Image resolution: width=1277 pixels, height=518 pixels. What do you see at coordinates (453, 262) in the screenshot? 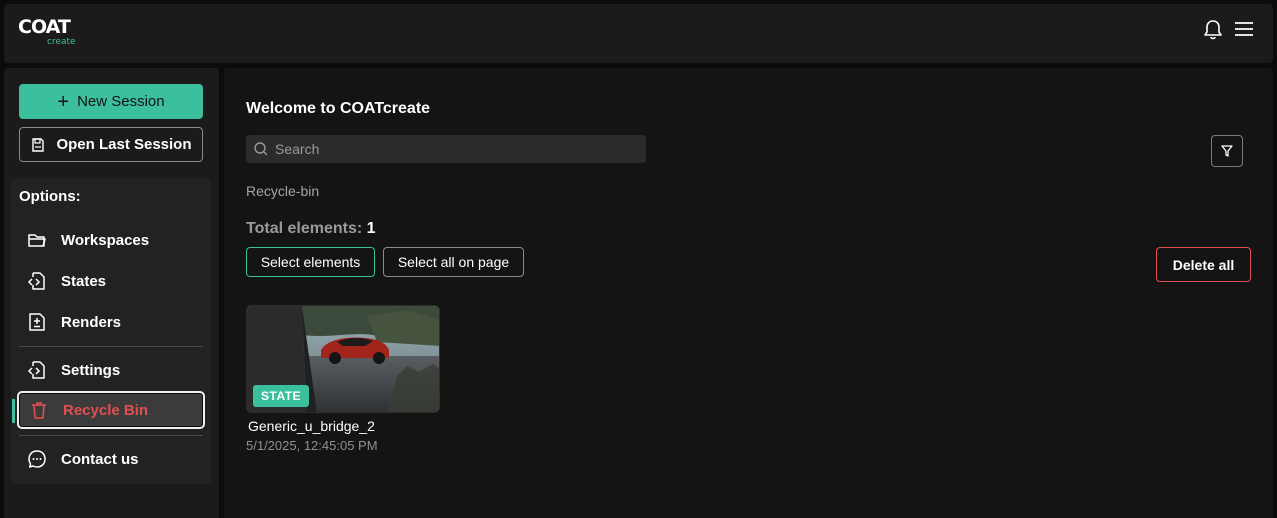
I see `select-all-on-page-button: Select all on page` at bounding box center [453, 262].